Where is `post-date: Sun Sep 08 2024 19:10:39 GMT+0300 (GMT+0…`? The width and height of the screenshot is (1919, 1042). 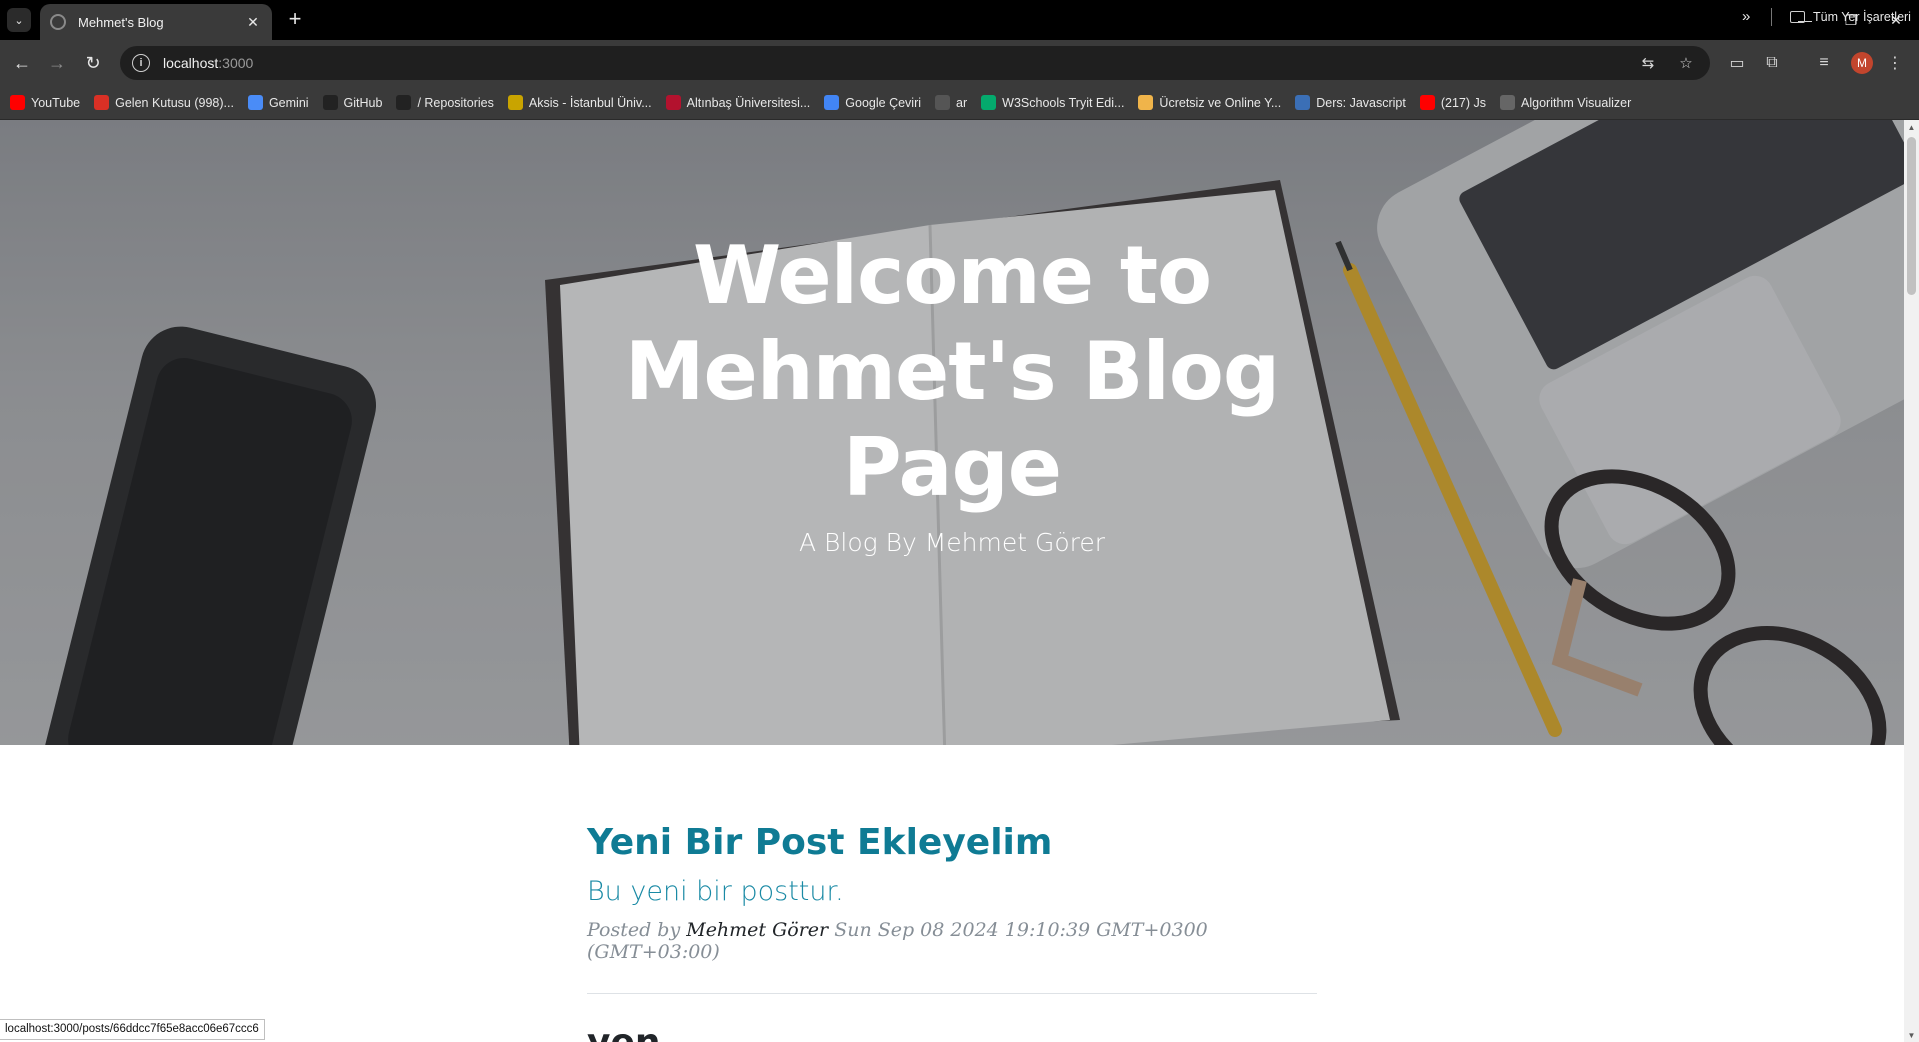 post-date: Sun Sep 08 2024 19:10:39 GMT+0300 (GMT+0… is located at coordinates (897, 941).